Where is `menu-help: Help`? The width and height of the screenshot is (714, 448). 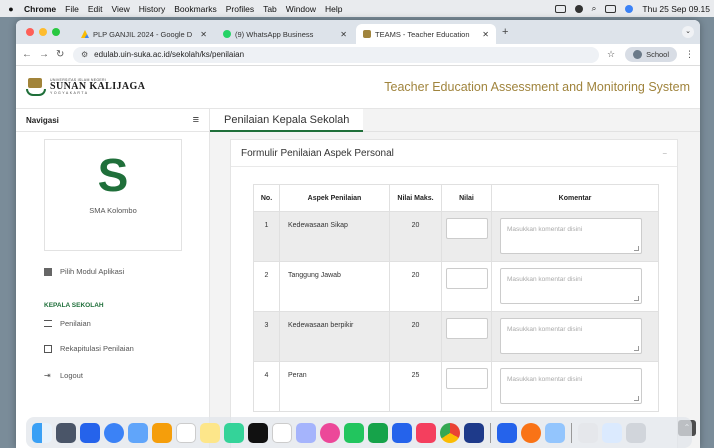 menu-help: Help is located at coordinates (333, 9).